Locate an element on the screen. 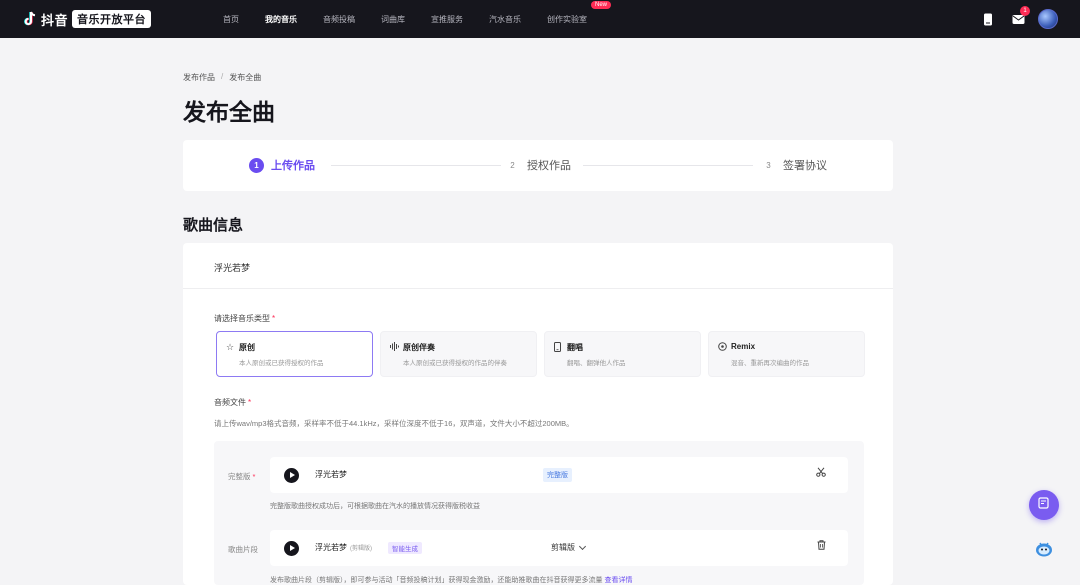 The width and height of the screenshot is (1080, 585). new-badge: New is located at coordinates (601, 4).